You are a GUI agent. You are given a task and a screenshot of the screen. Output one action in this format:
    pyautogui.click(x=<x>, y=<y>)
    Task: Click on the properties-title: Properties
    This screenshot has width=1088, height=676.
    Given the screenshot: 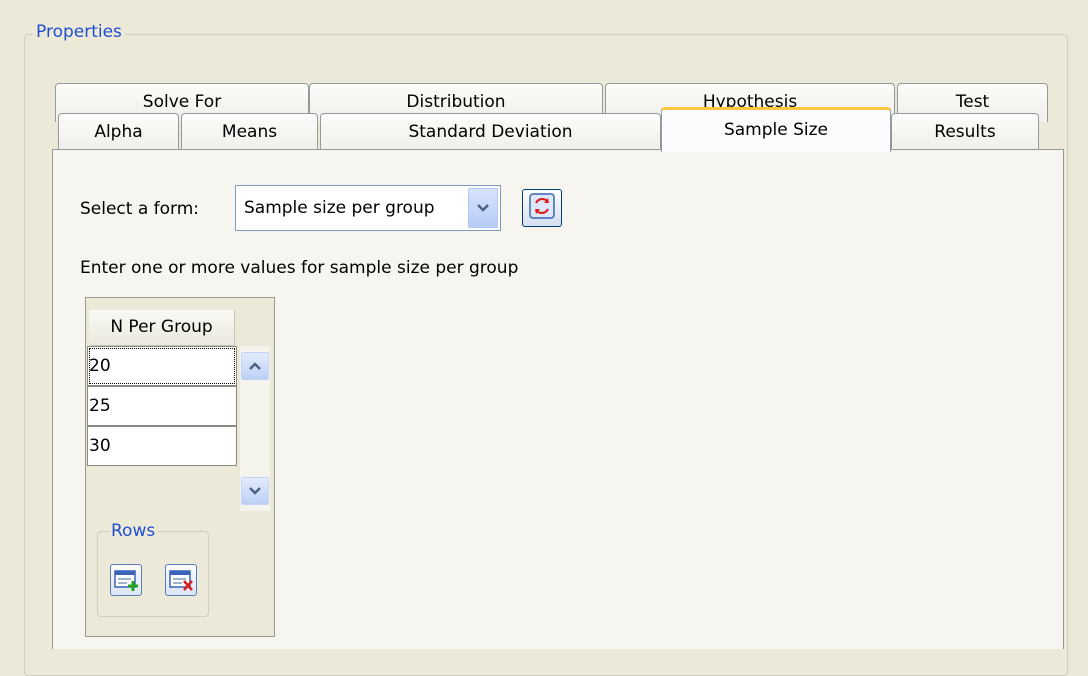 What is the action you would take?
    pyautogui.click(x=79, y=32)
    